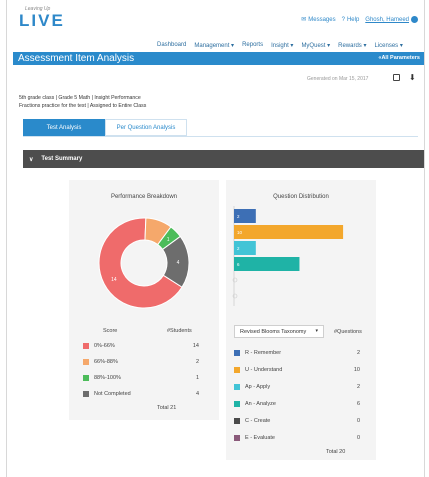 This screenshot has width=429, height=477. What do you see at coordinates (141, 346) in the screenshot?
I see `legend-row: 0%-66% 14` at bounding box center [141, 346].